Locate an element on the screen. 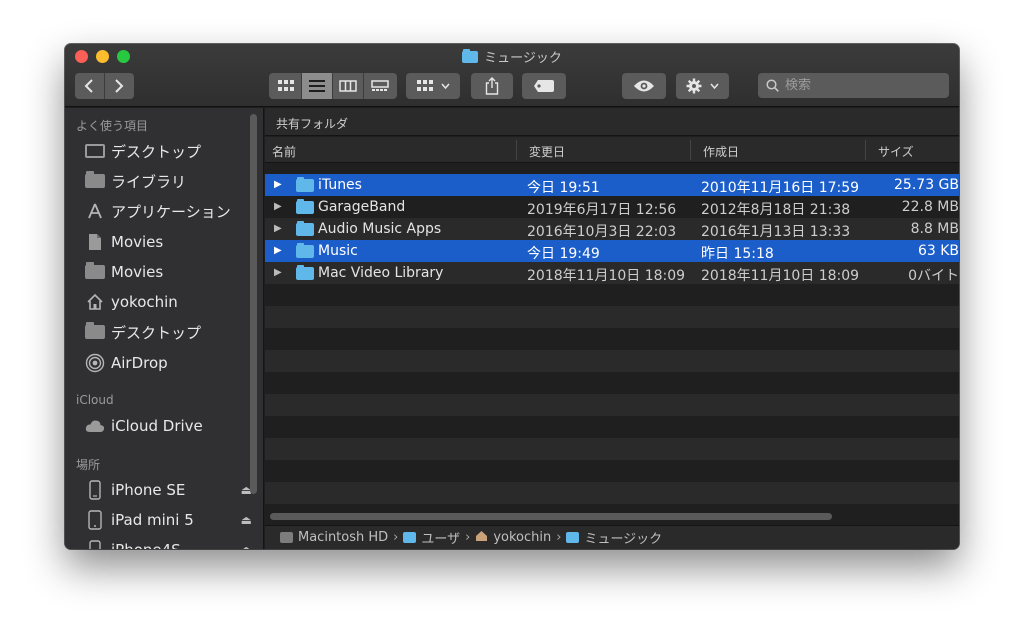  search-field is located at coordinates (853, 85).